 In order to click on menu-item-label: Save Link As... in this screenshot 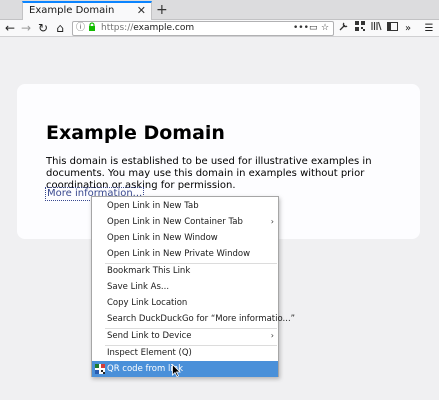, I will do `click(138, 287)`.